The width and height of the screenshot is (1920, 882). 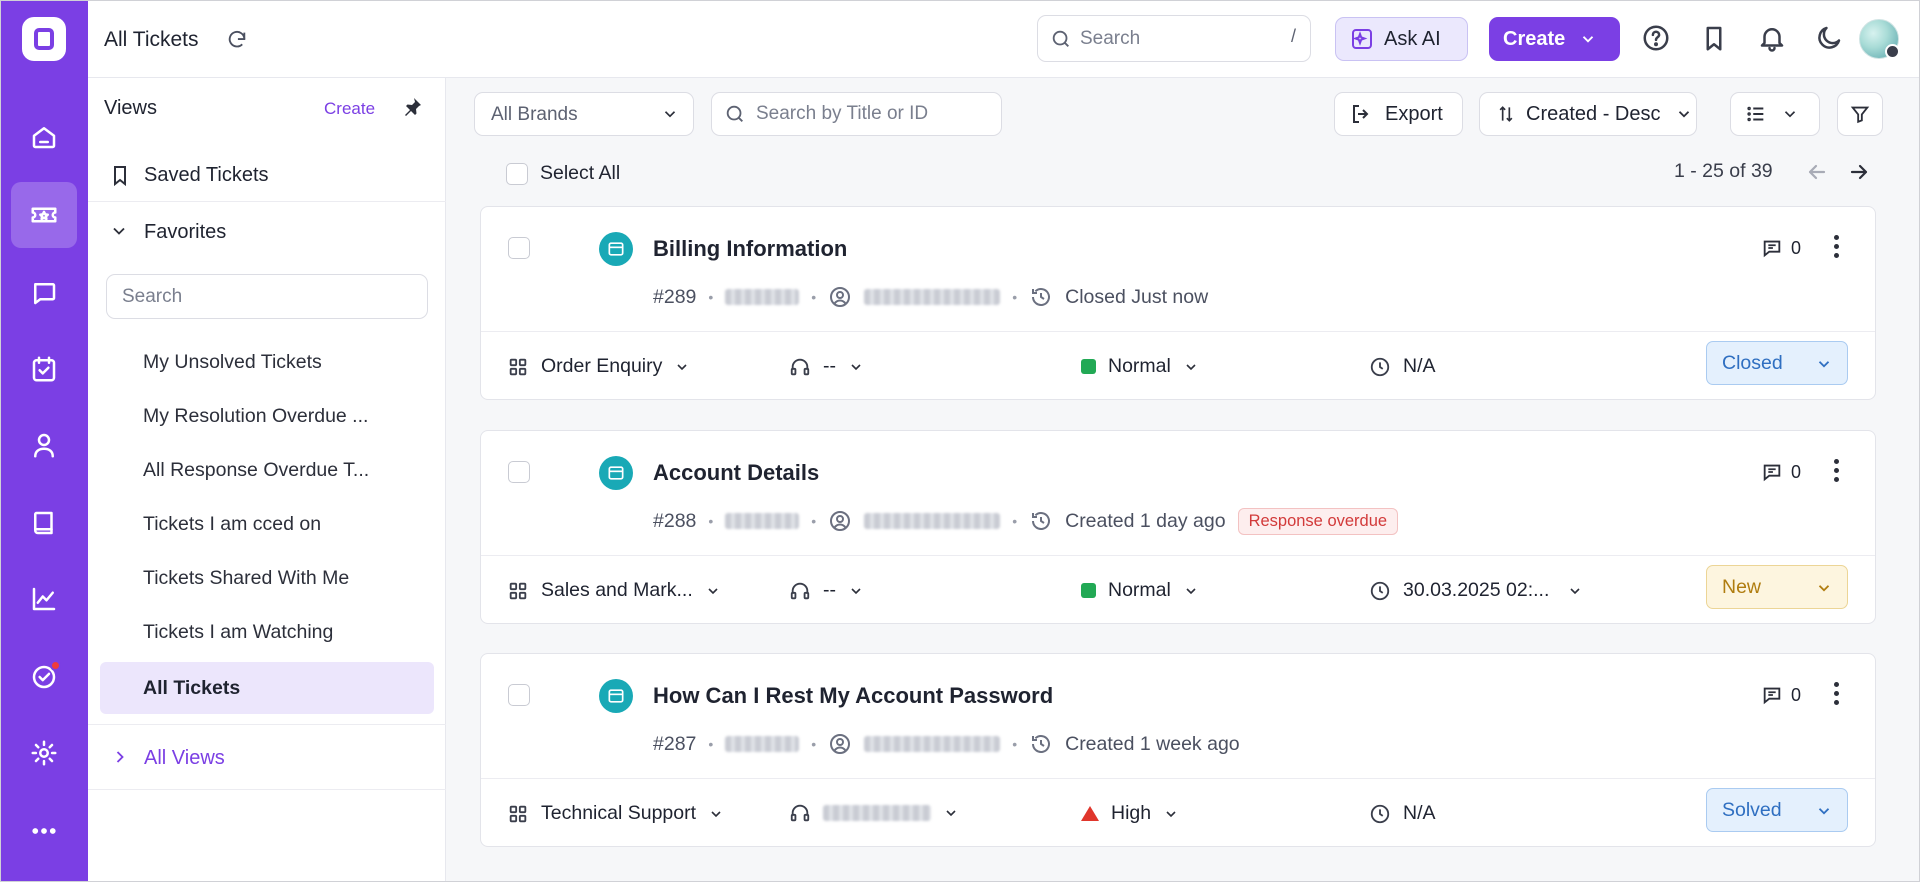 What do you see at coordinates (931, 296) in the screenshot?
I see `ticket-meta: #289 • • • Closed Just now` at bounding box center [931, 296].